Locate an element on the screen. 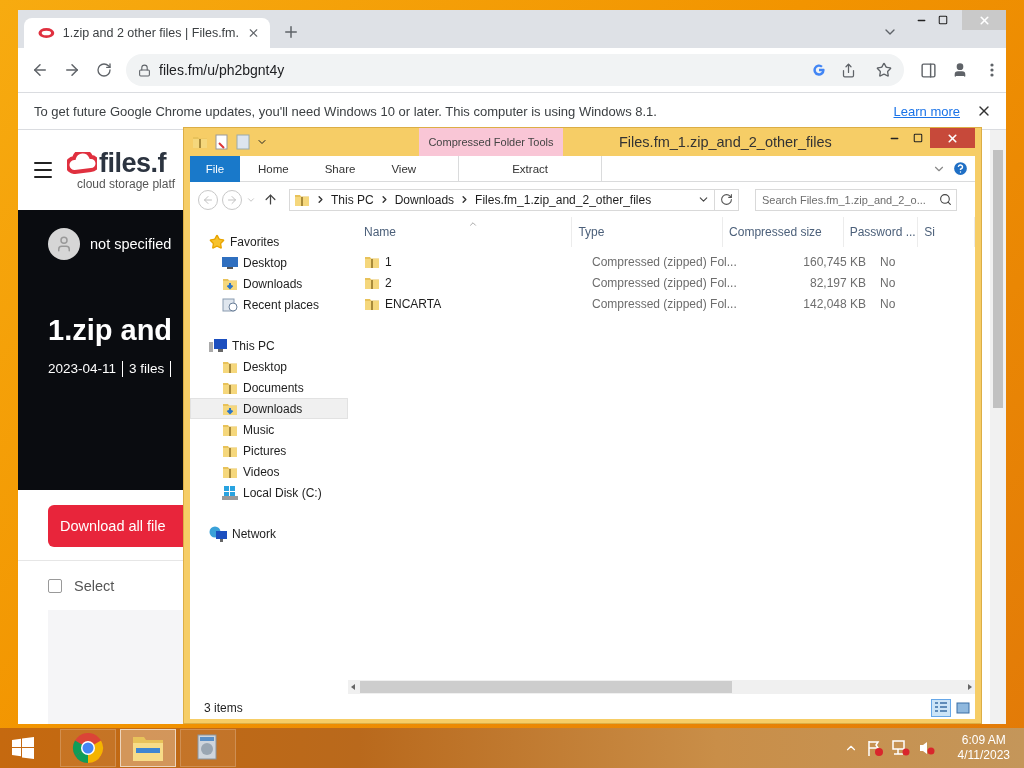 This screenshot has height=768, width=1024. horizontal-scrollbar is located at coordinates (661, 687).